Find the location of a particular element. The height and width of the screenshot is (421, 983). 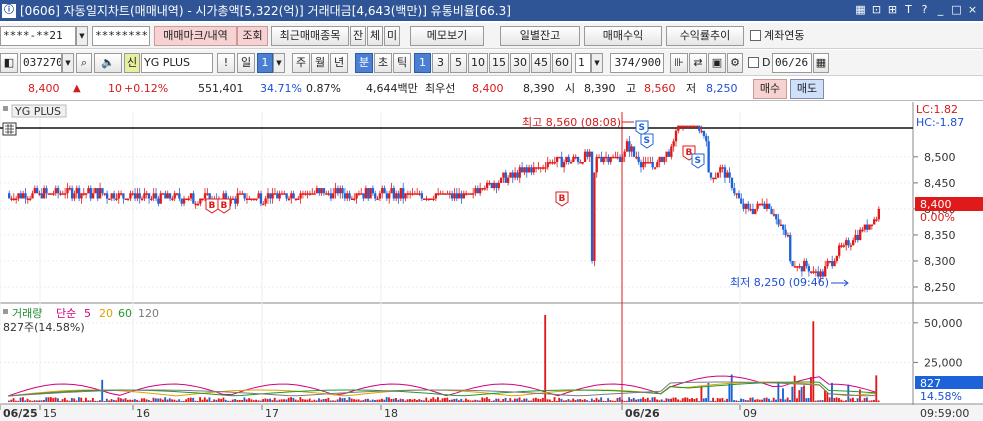

recent-trades-button: 최근매매종목 is located at coordinates (310, 36).